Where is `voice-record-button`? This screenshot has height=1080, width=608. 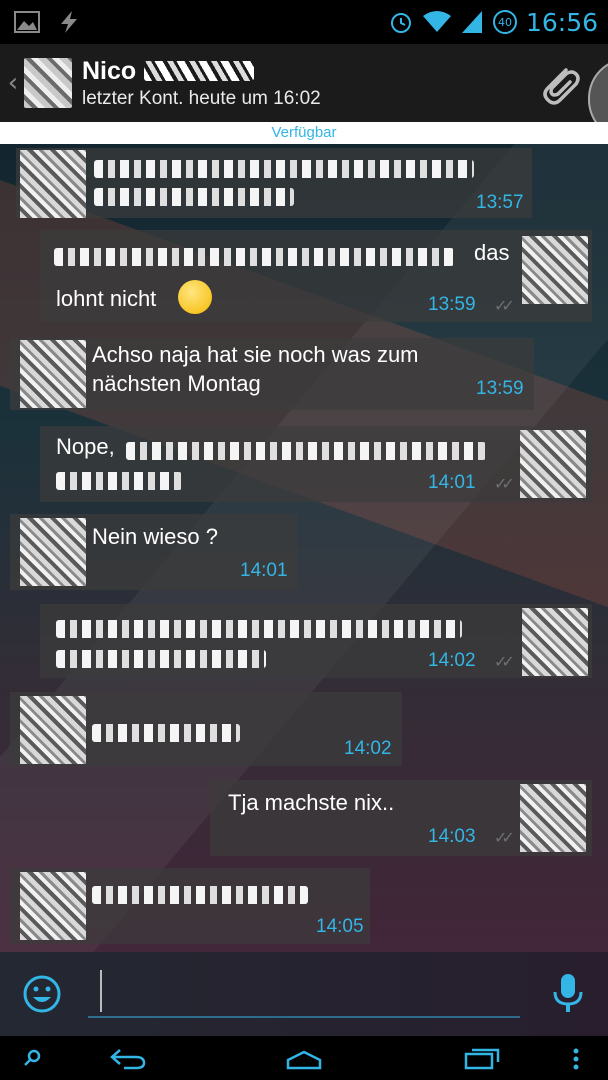 voice-record-button is located at coordinates (568, 994).